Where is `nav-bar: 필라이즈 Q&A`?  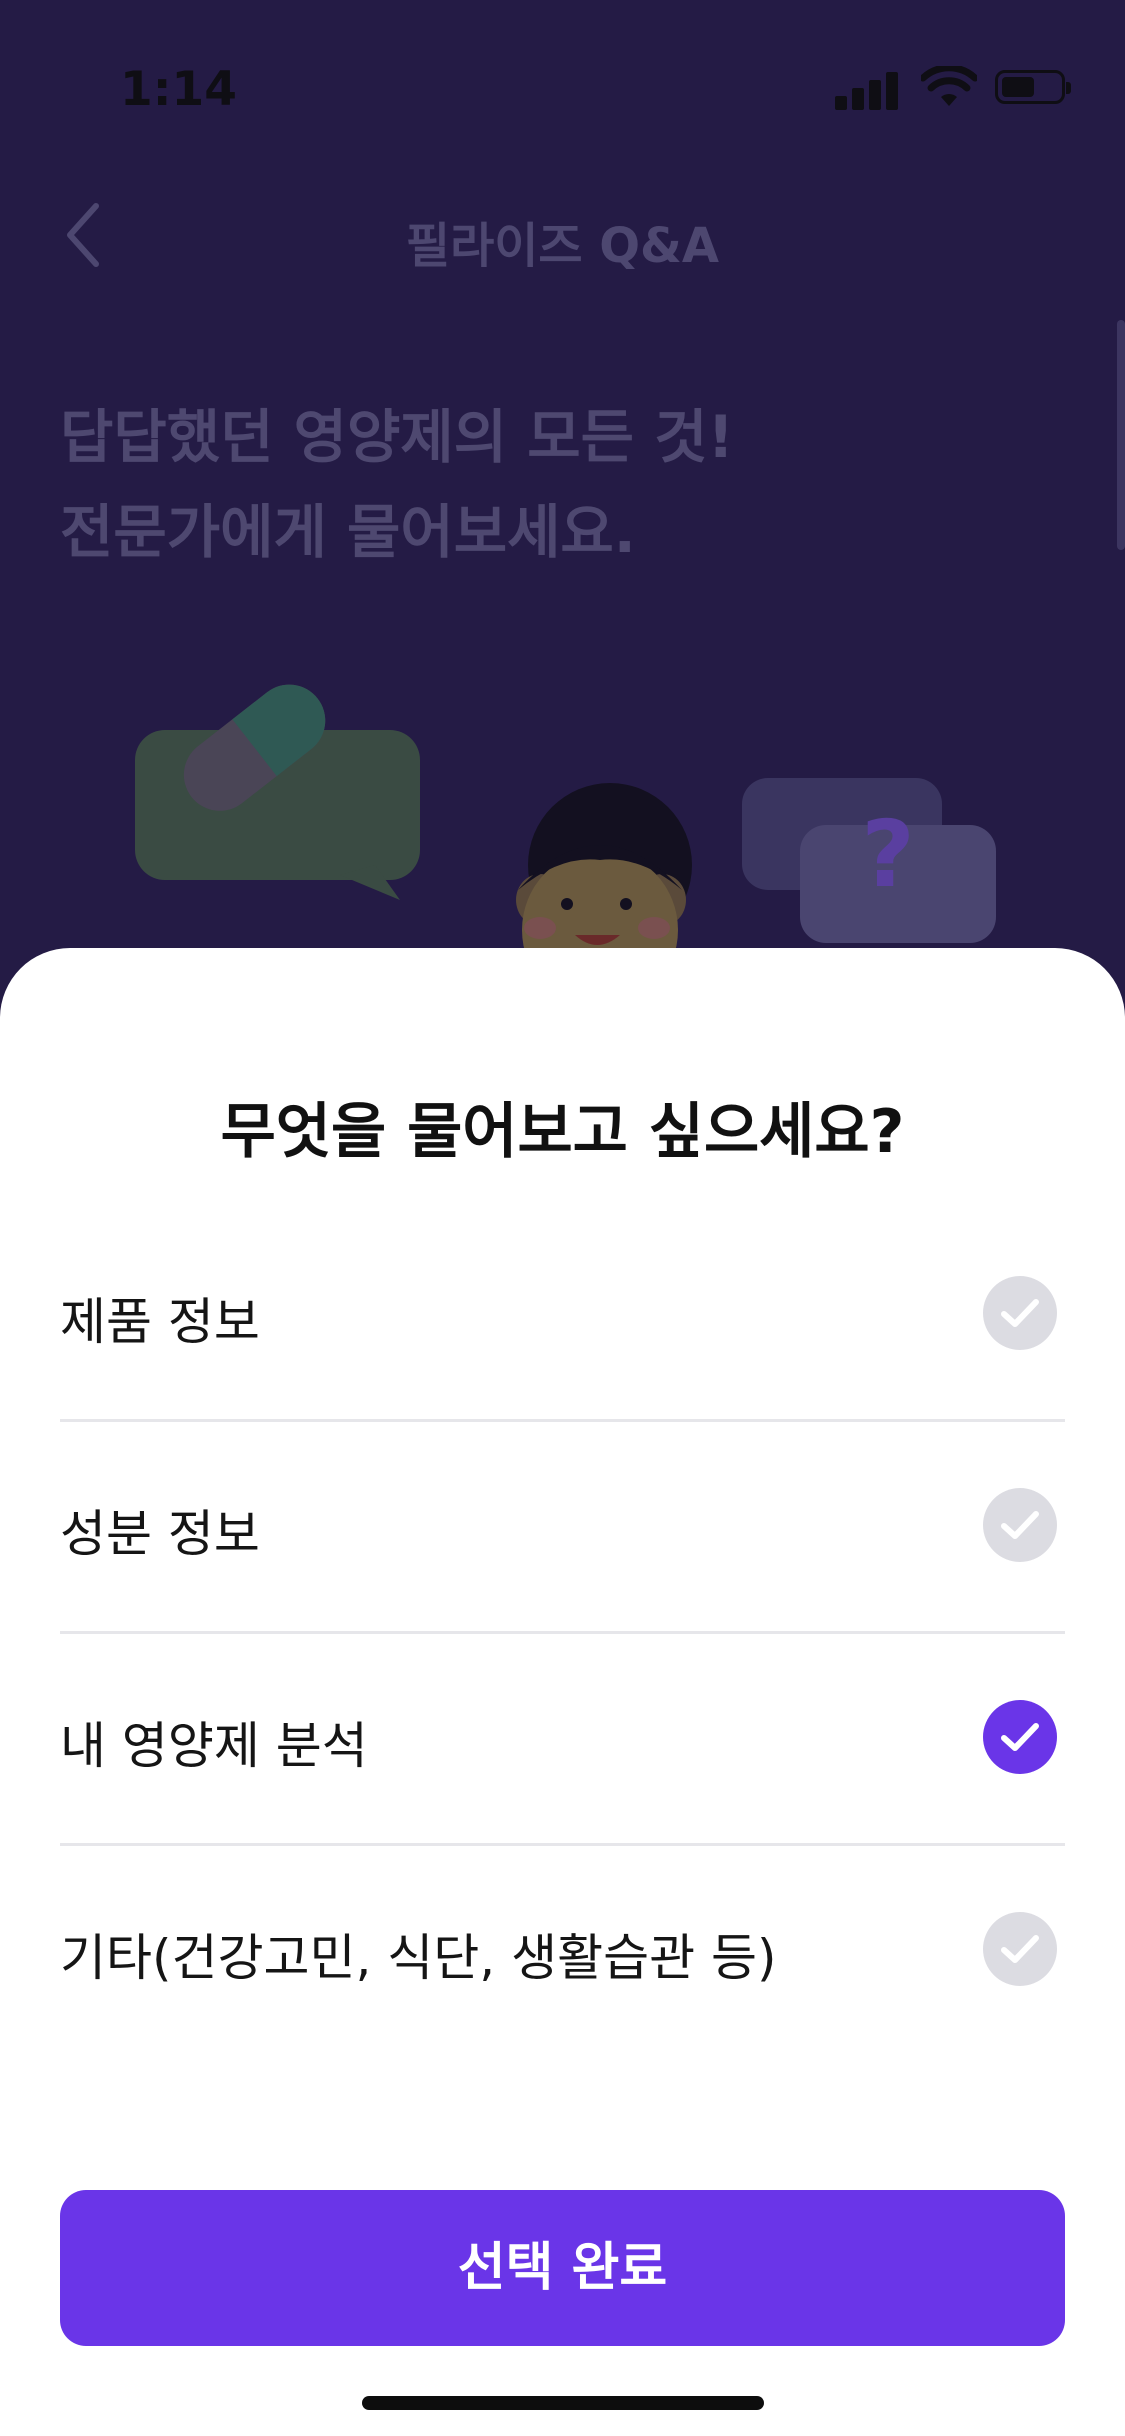
nav-bar: 필라이즈 Q&A is located at coordinates (562, 235).